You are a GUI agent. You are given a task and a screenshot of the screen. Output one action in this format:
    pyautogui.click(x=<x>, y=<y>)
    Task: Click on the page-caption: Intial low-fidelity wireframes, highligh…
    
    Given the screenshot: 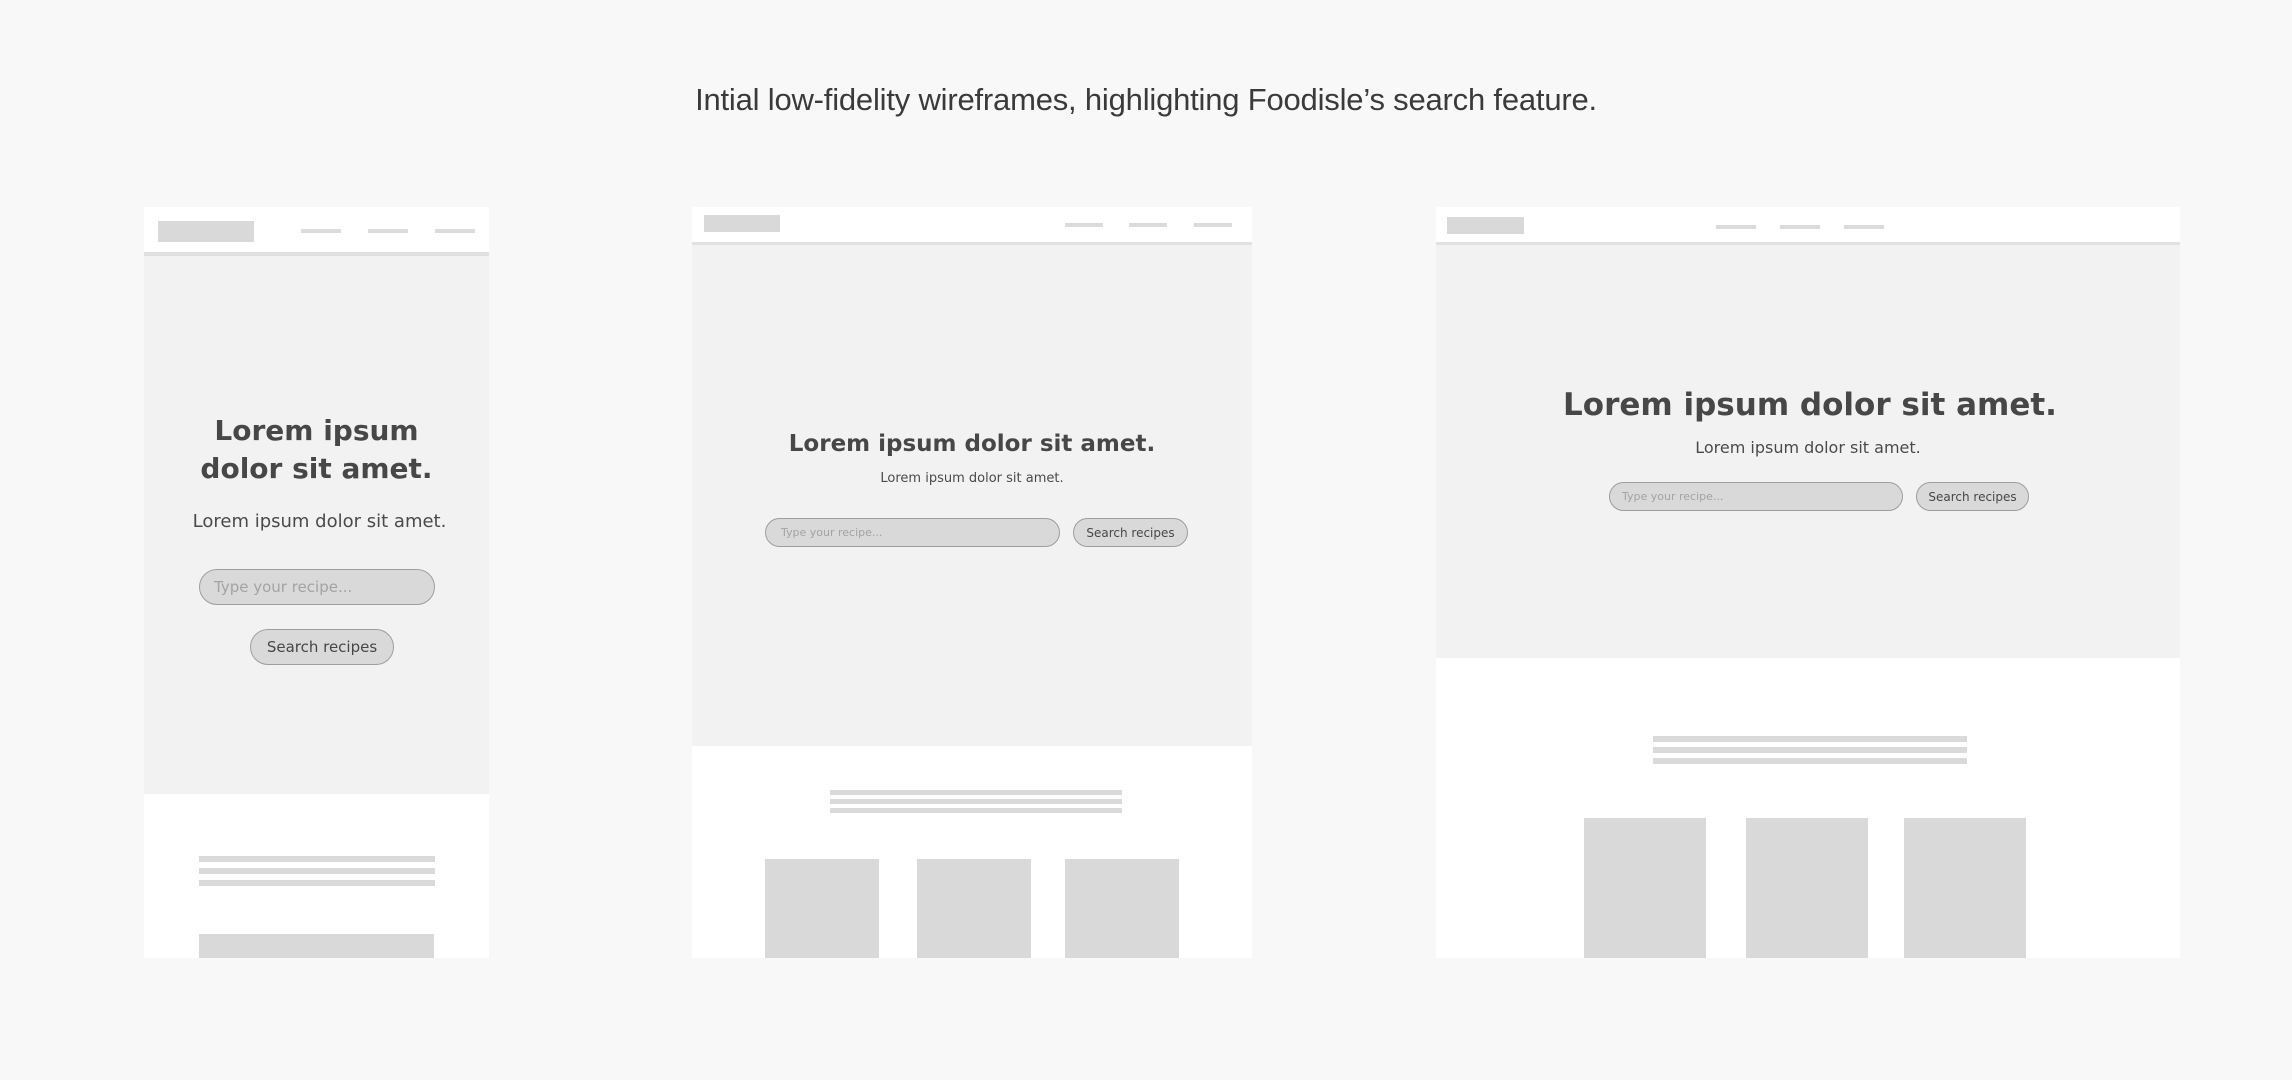 What is the action you would take?
    pyautogui.click(x=1146, y=99)
    